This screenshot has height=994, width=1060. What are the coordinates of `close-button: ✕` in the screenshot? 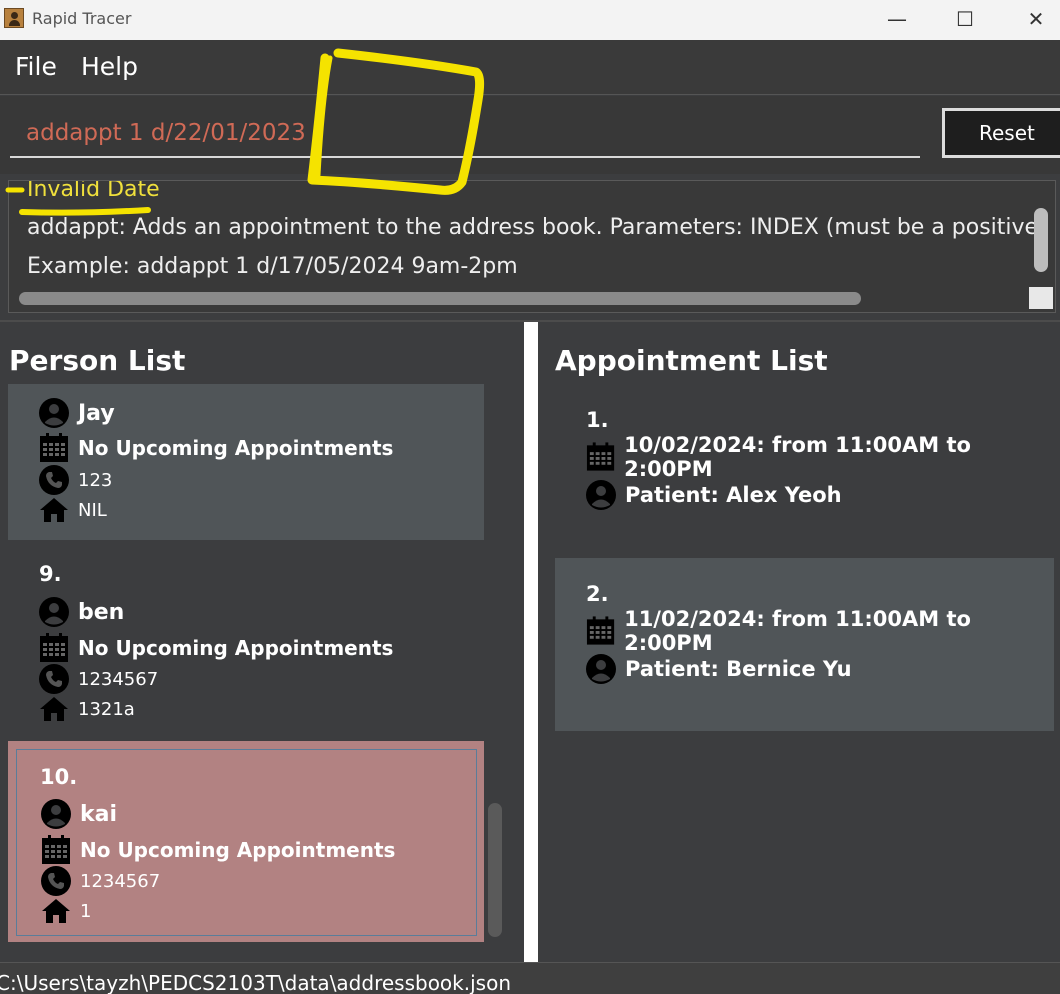 It's located at (1036, 19).